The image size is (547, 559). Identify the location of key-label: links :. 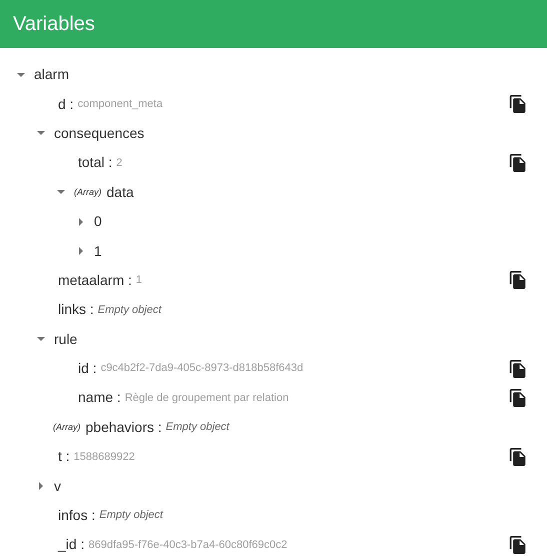
(76, 310).